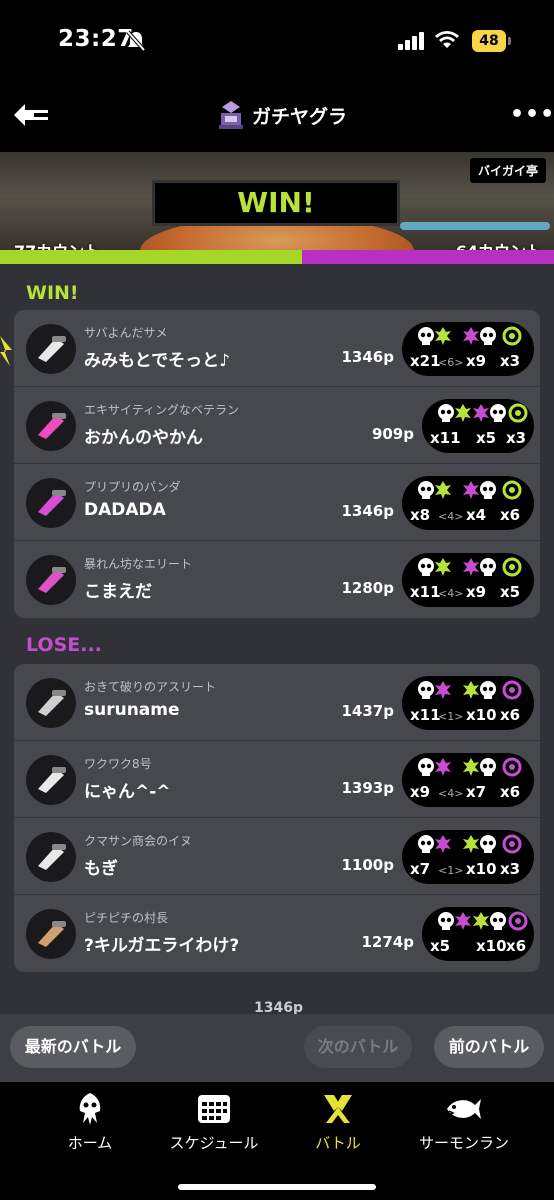 This screenshot has height=1200, width=554. Describe the element at coordinates (132, 710) in the screenshot. I see `player-name: suruname` at that location.